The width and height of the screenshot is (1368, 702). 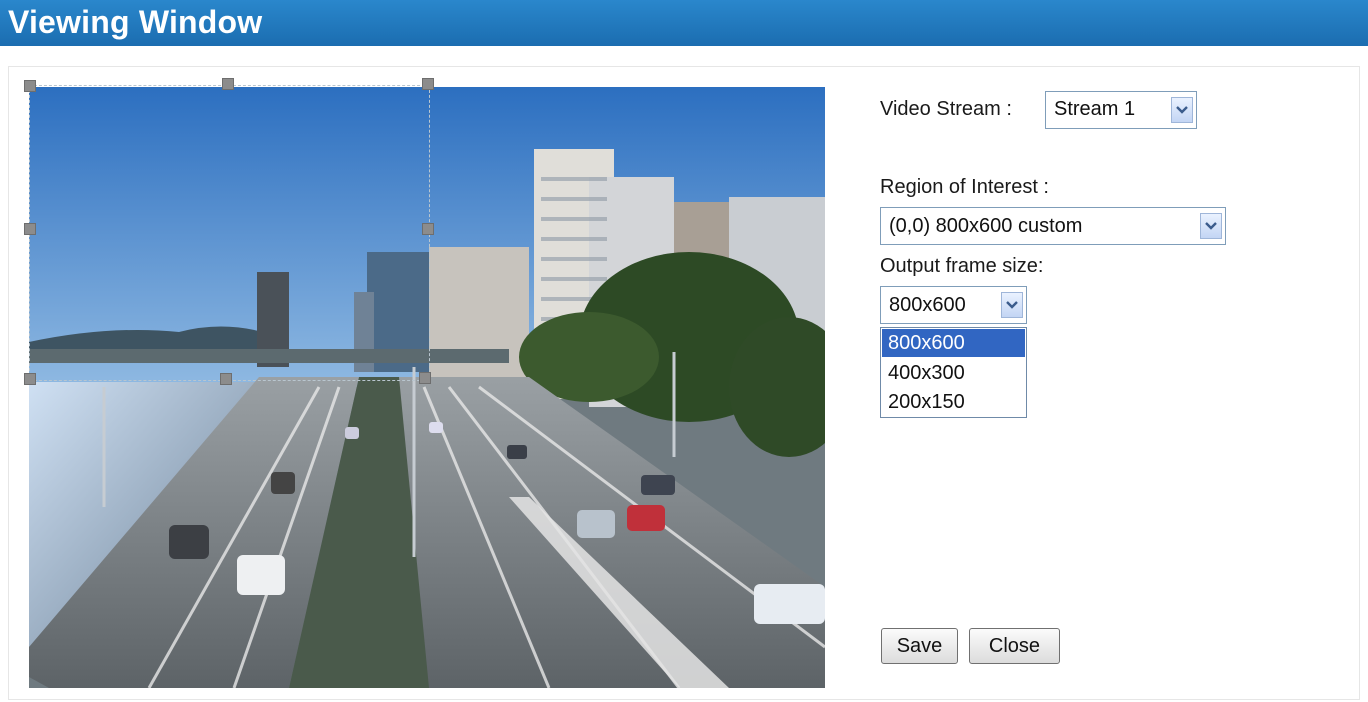 I want to click on output-frame-size-option: 400x300, so click(x=953, y=373).